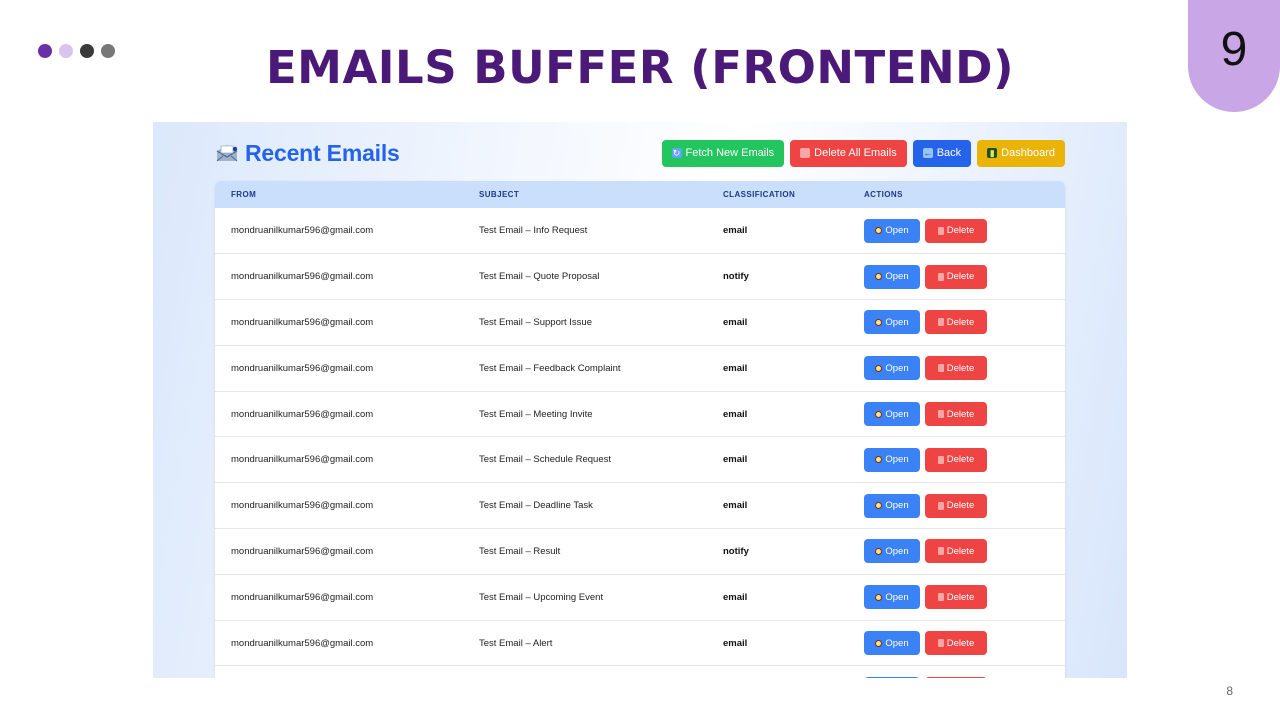 The height and width of the screenshot is (720, 1280). Describe the element at coordinates (883, 194) in the screenshot. I see `header-actions: ACTIONS` at that location.